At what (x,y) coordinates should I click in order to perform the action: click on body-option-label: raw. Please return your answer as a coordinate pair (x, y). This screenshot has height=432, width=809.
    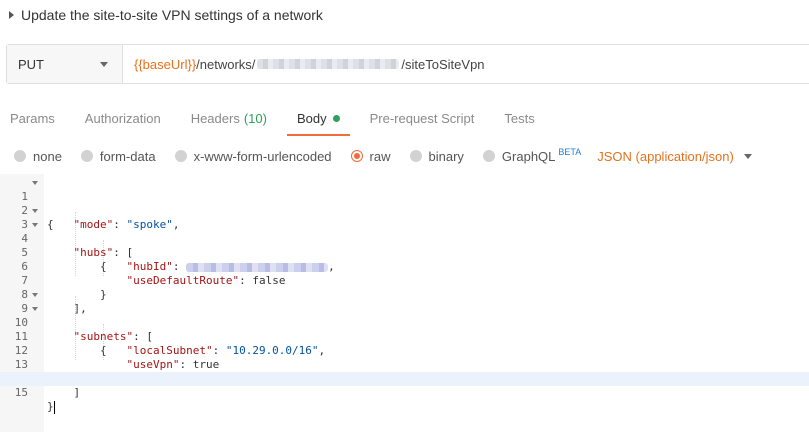
    Looking at the image, I should click on (380, 156).